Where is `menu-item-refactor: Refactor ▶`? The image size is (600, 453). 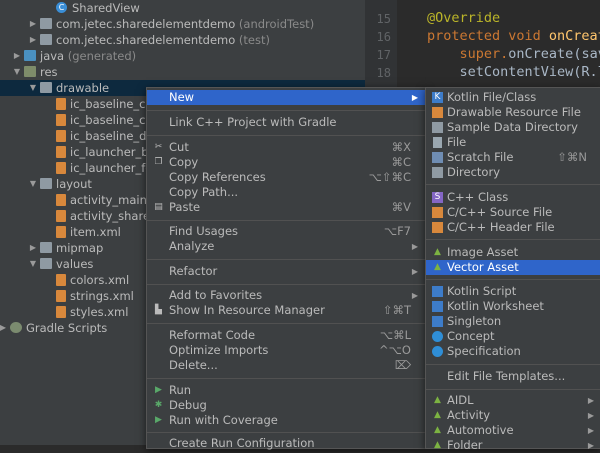
menu-item-refactor: Refactor ▶ is located at coordinates (286, 271).